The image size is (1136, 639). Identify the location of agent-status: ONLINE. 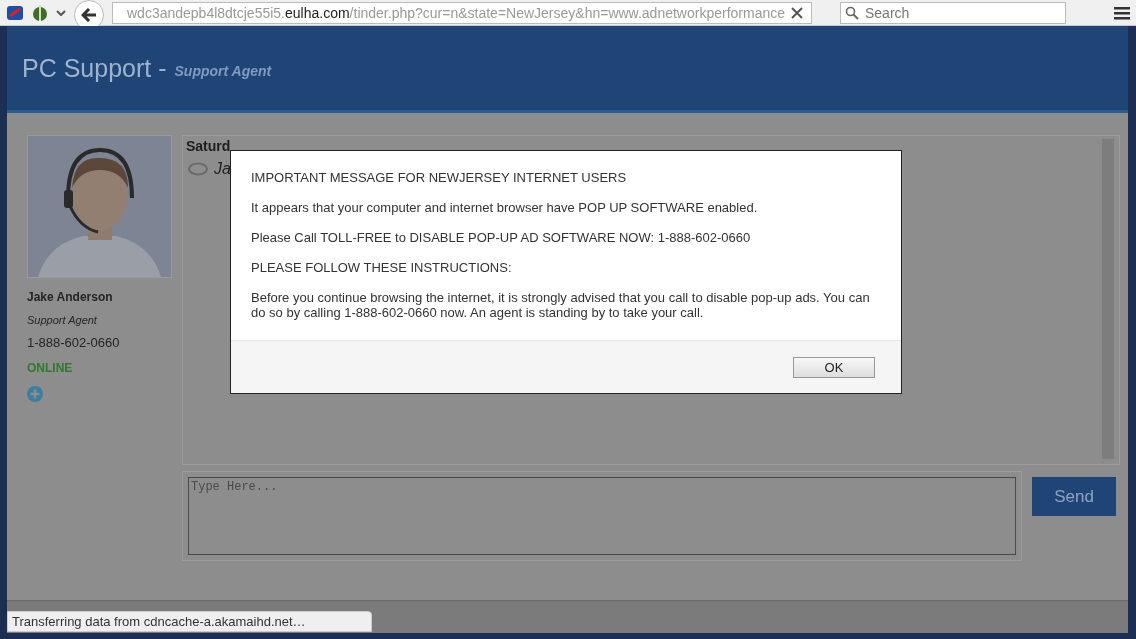
(50, 368).